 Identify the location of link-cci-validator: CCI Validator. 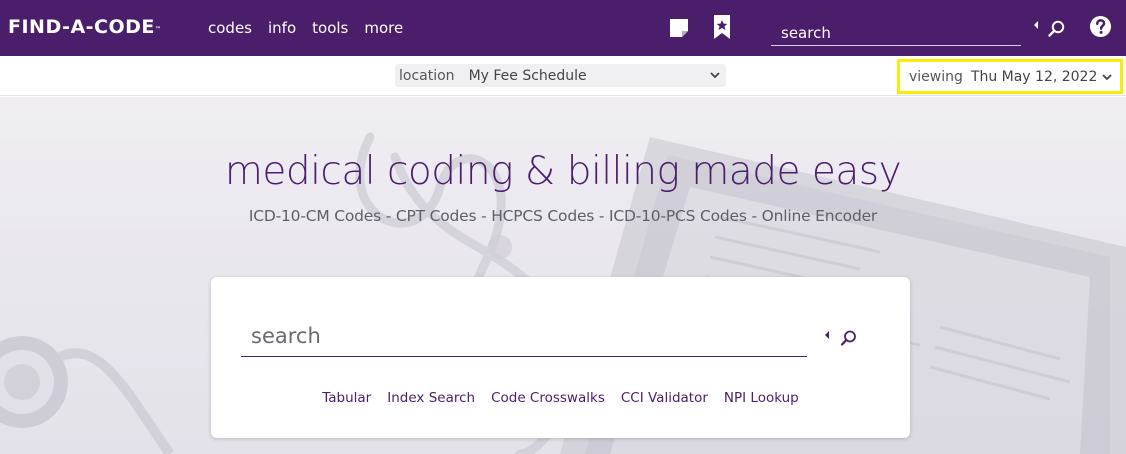
(664, 398).